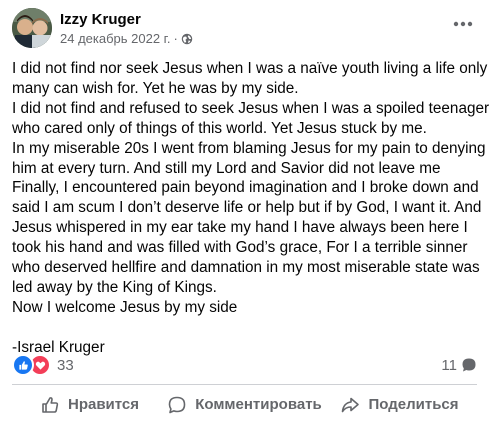  I want to click on comment-bubble-icon, so click(469, 365).